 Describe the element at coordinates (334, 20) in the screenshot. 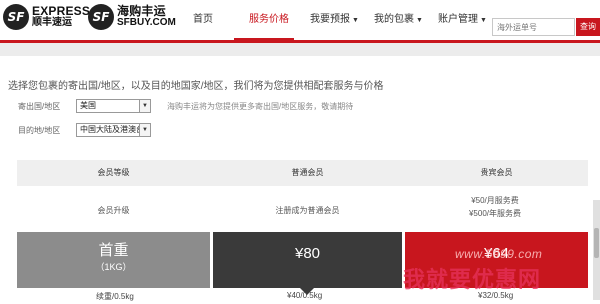

I see `nav-forecast: 我要预报 ▼` at that location.